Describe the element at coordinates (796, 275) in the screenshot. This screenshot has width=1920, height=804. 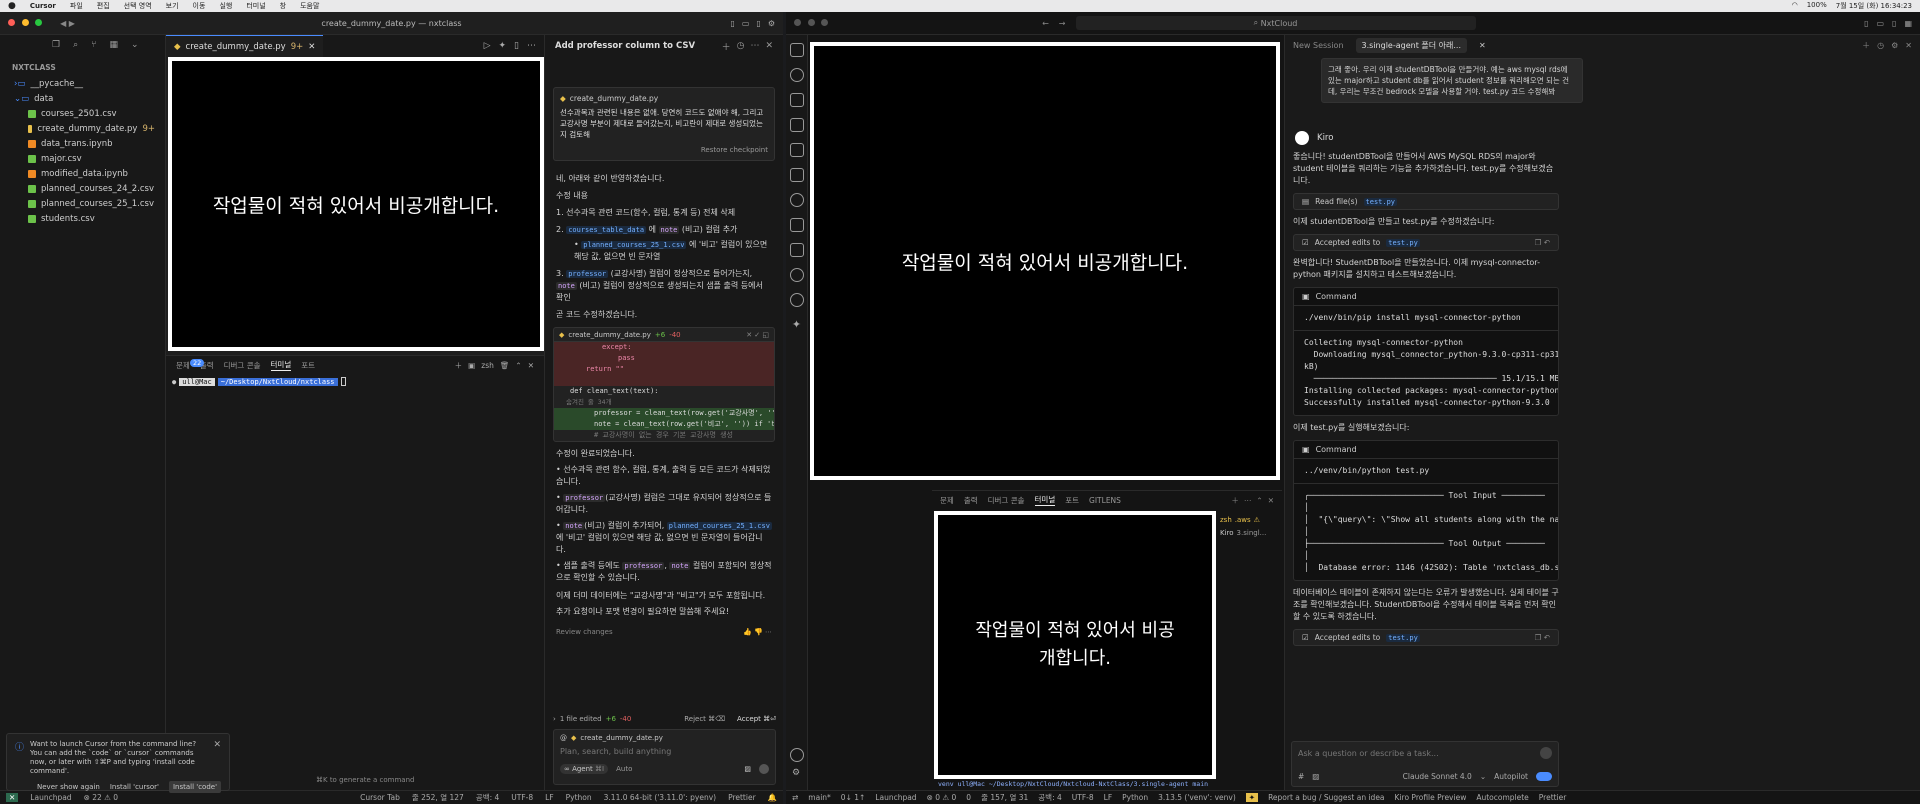
I see `kiro-timeline-icon` at that location.